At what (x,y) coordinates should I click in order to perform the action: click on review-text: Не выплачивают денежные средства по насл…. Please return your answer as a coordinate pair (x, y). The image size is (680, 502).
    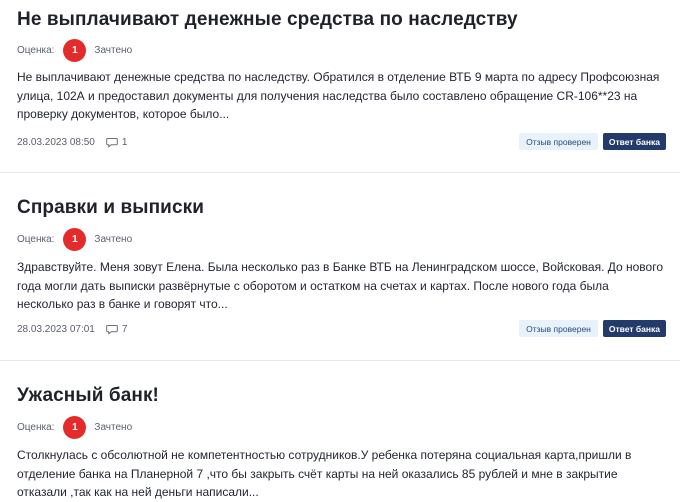
    Looking at the image, I should click on (342, 96).